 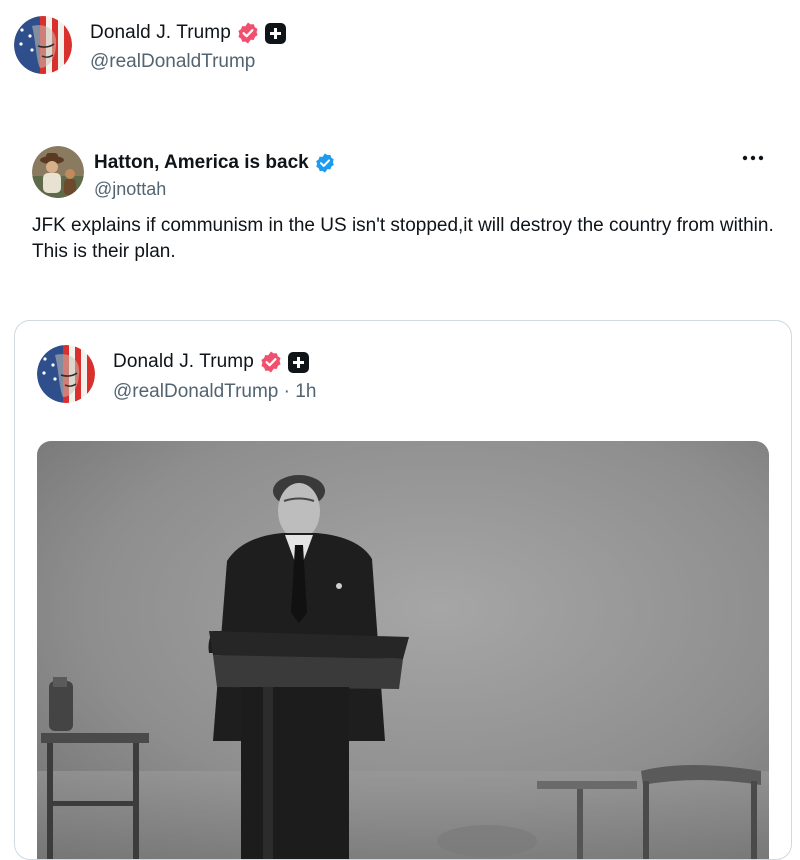 What do you see at coordinates (176, 374) in the screenshot?
I see `quoted-post-header: Donald J. Trump @realDonaldTrump · 1h` at bounding box center [176, 374].